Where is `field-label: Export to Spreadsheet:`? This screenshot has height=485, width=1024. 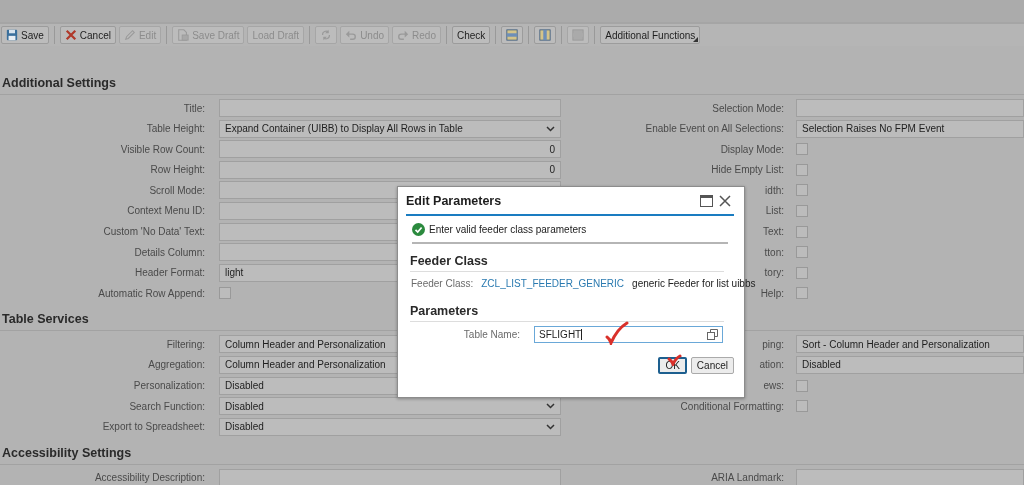
field-label: Export to Spreadsheet: is located at coordinates (153, 427).